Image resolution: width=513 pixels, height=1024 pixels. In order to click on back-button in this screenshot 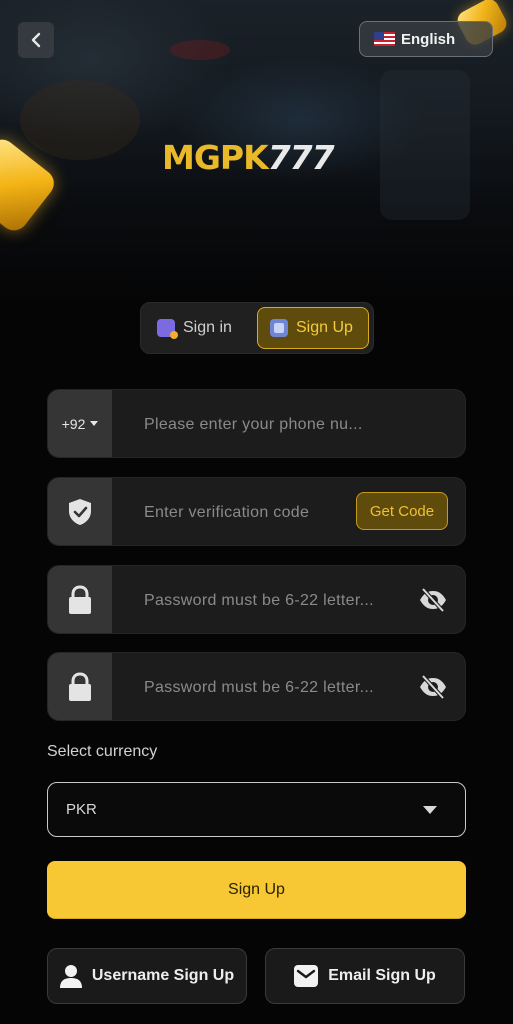, I will do `click(36, 40)`.